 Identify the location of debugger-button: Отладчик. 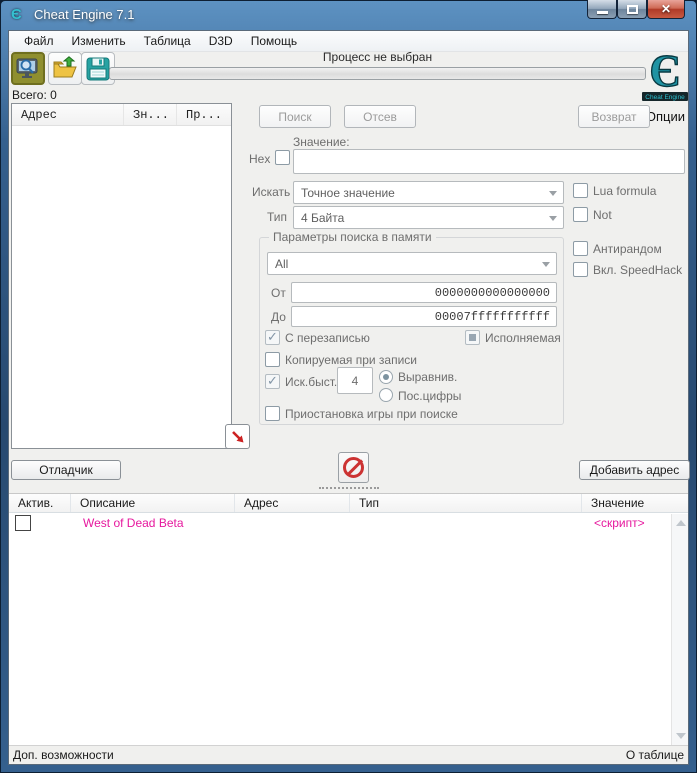
(66, 470).